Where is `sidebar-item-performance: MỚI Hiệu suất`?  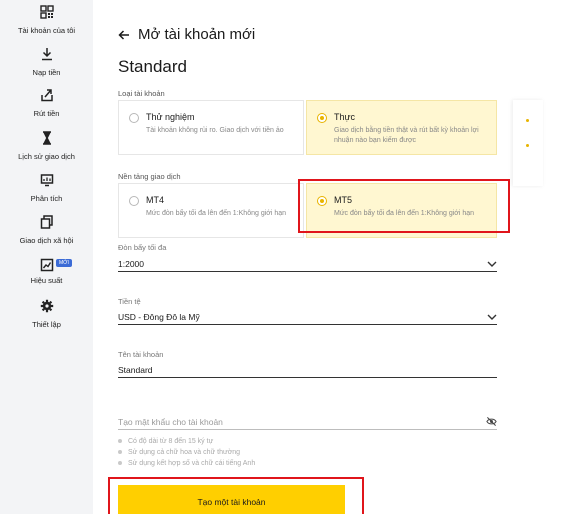 sidebar-item-performance: MỚI Hiệu suất is located at coordinates (46, 271).